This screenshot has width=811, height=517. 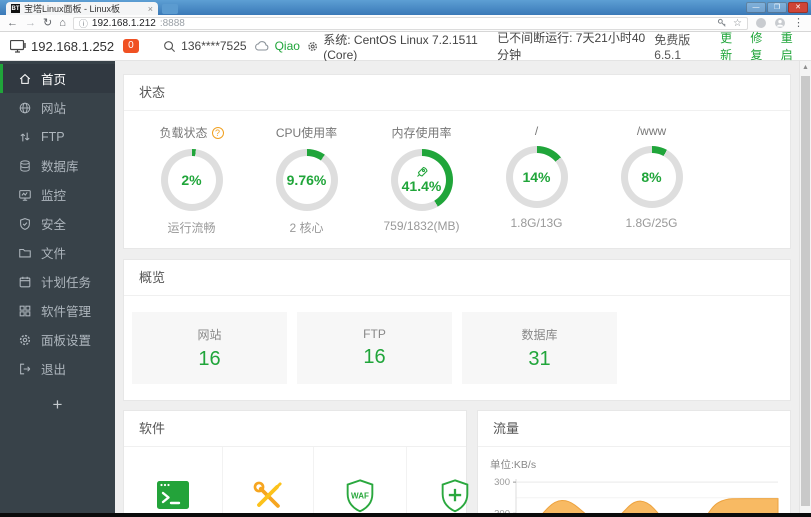 What do you see at coordinates (374, 348) in the screenshot?
I see `overview-ftp: FTP 16` at bounding box center [374, 348].